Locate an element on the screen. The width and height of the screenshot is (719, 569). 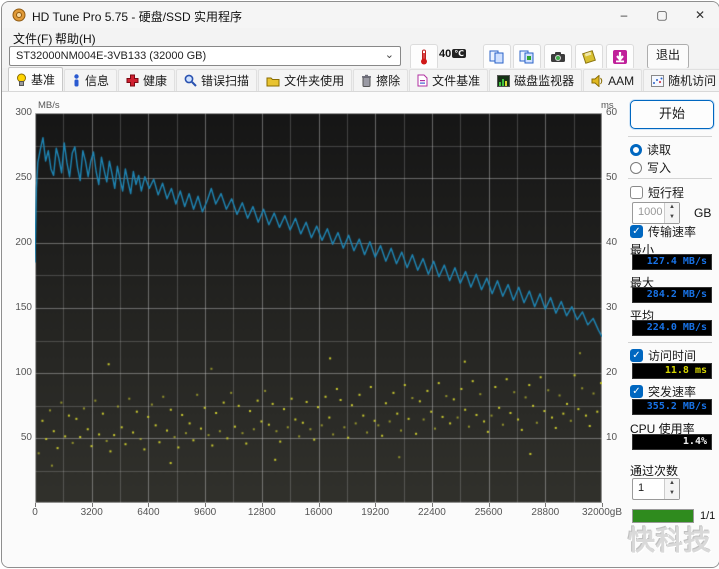
health-cross-icon is located at coordinates (132, 80).